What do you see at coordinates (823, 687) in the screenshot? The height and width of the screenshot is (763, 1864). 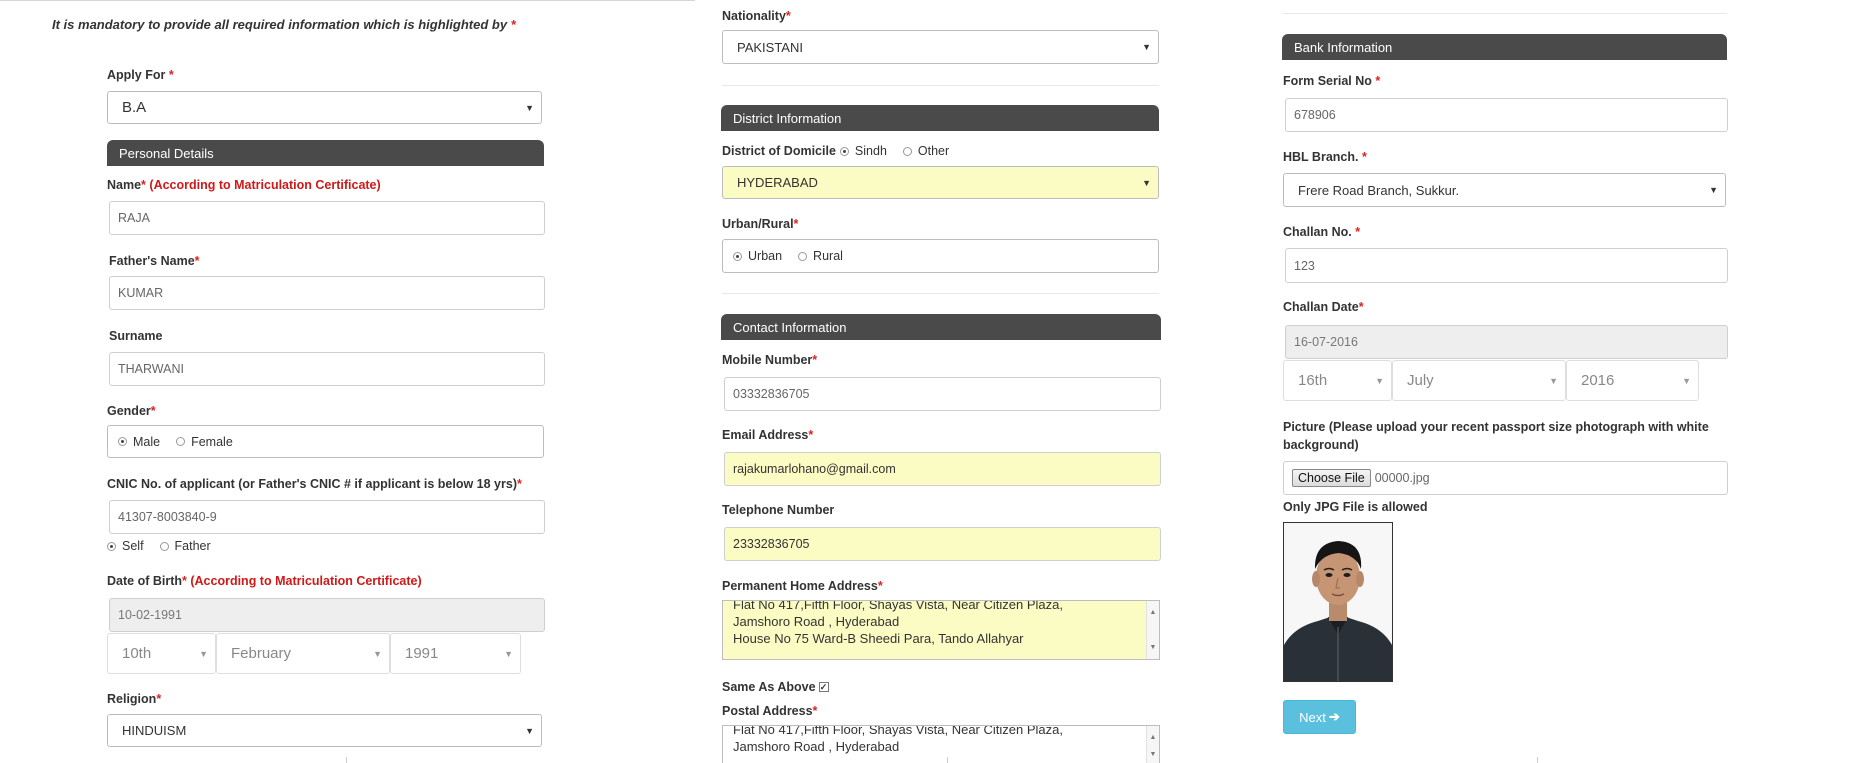 I see `same-as-above-checkbox: ✓` at bounding box center [823, 687].